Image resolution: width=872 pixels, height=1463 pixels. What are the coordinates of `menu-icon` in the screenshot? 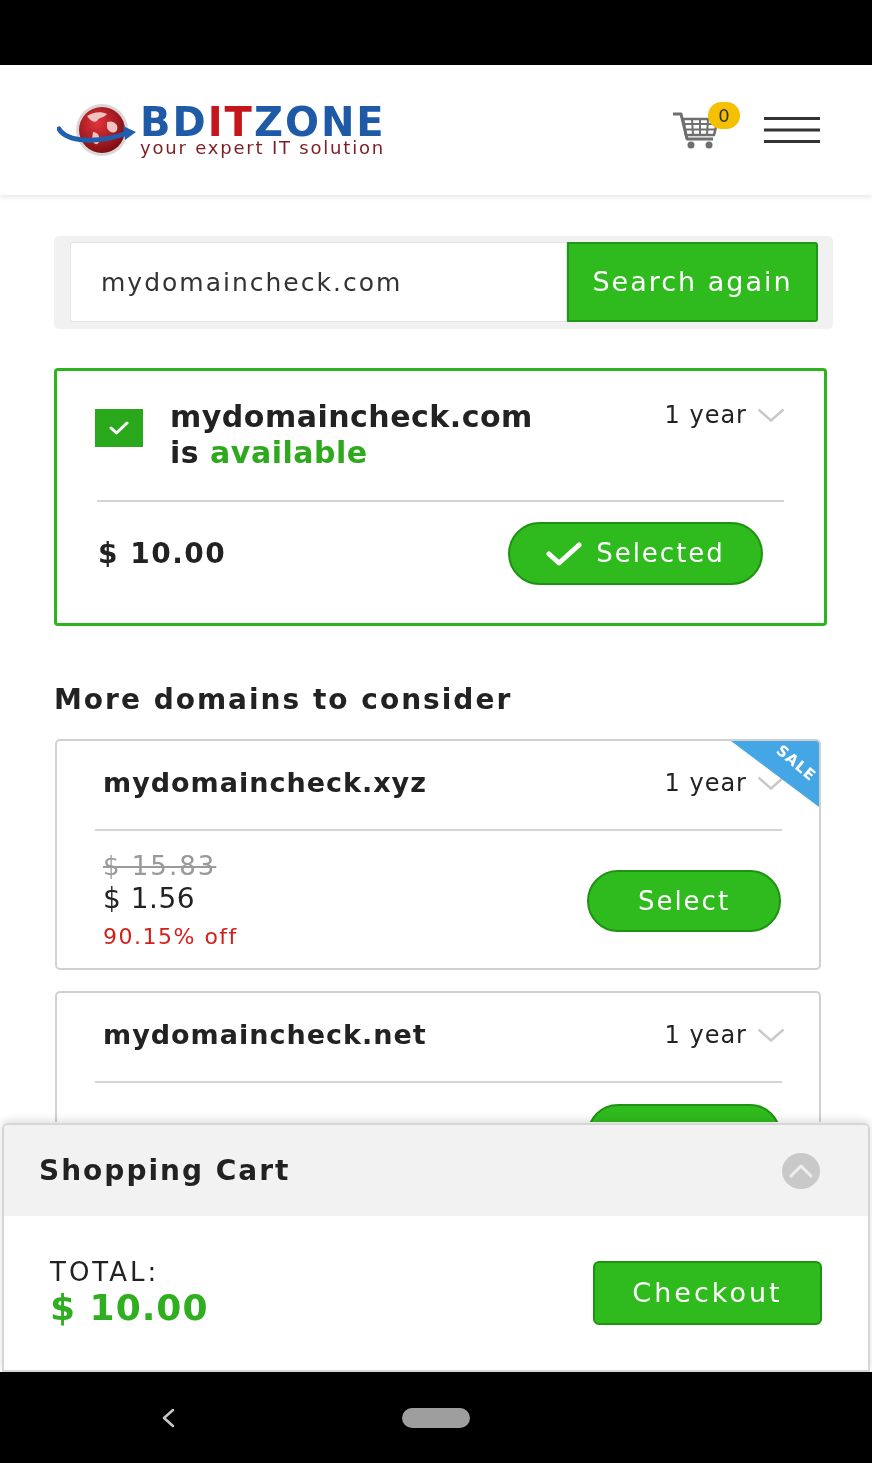 It's located at (792, 130).